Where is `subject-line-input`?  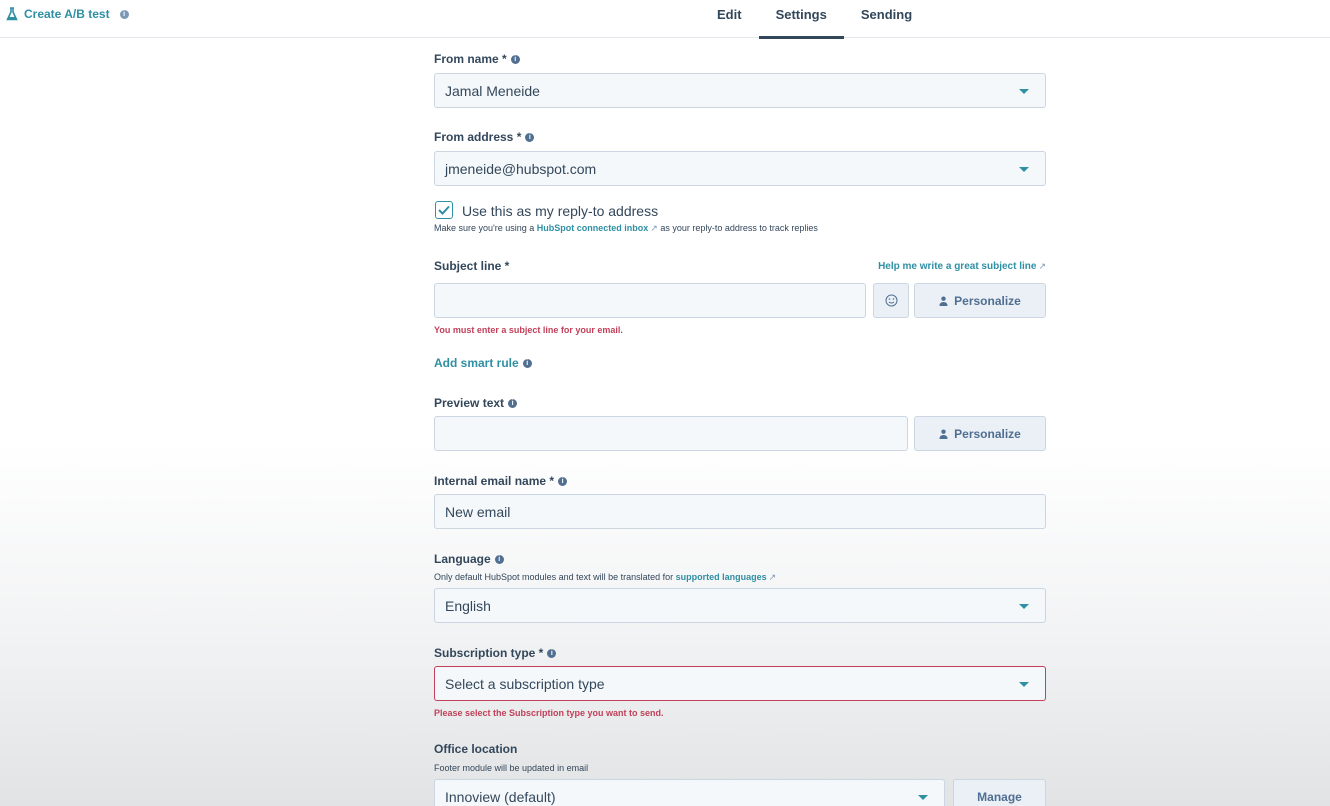
subject-line-input is located at coordinates (650, 300).